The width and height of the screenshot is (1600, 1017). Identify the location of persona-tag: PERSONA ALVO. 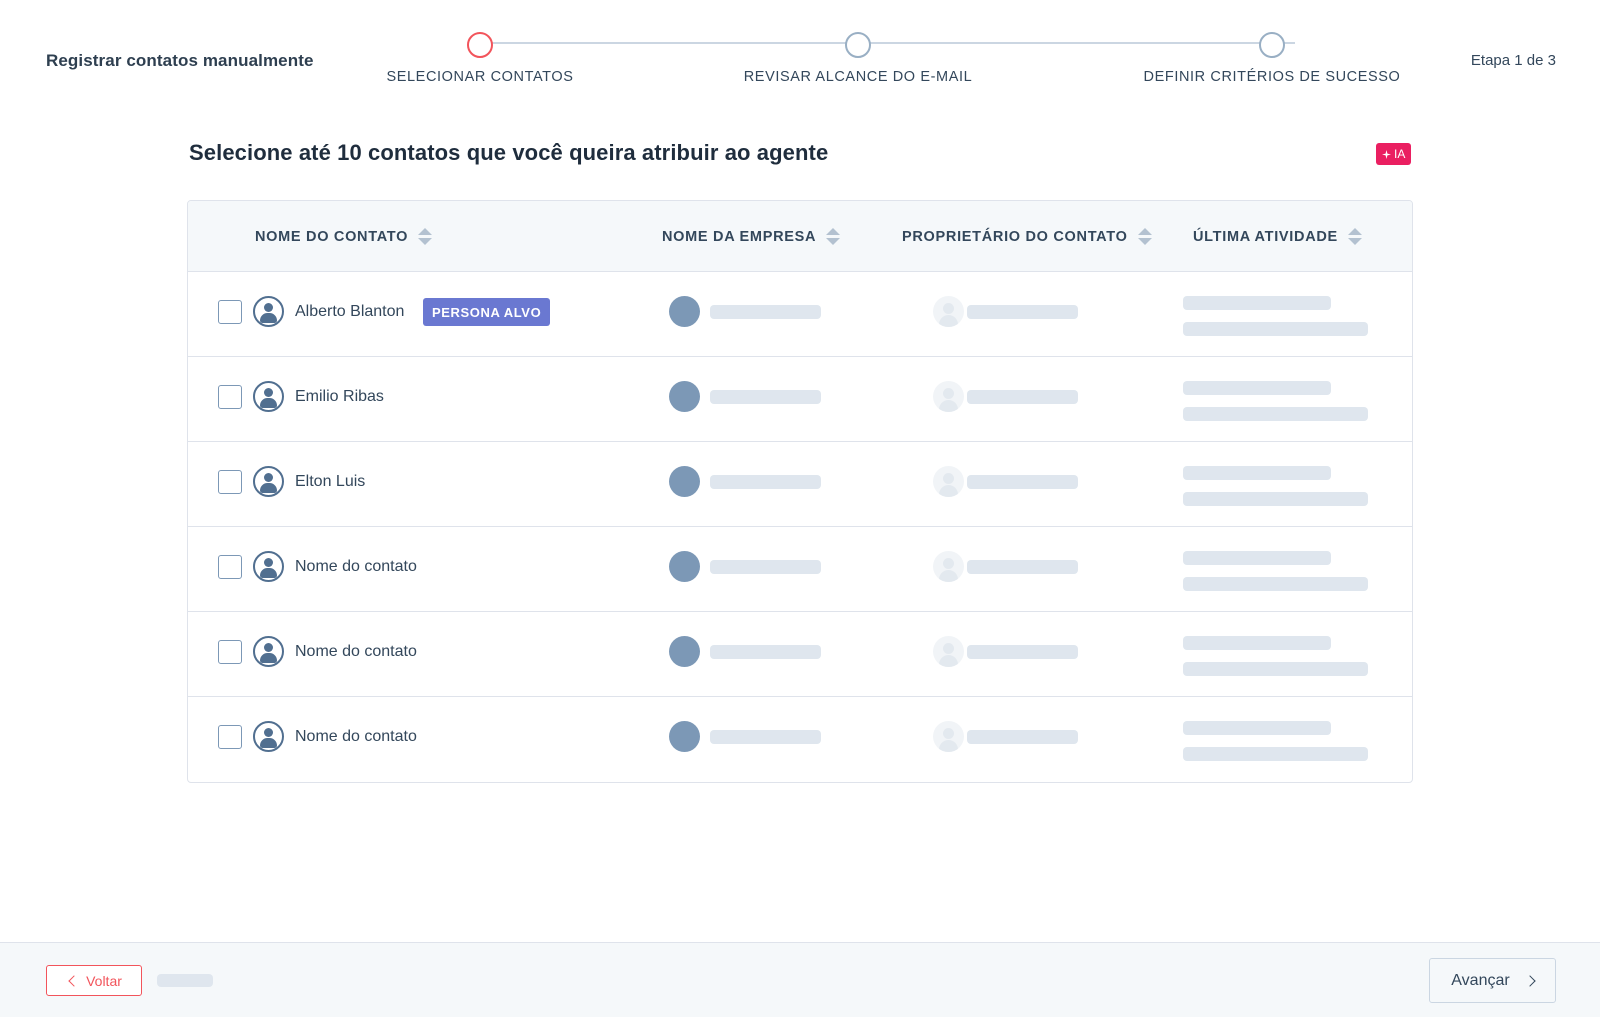
(487, 312).